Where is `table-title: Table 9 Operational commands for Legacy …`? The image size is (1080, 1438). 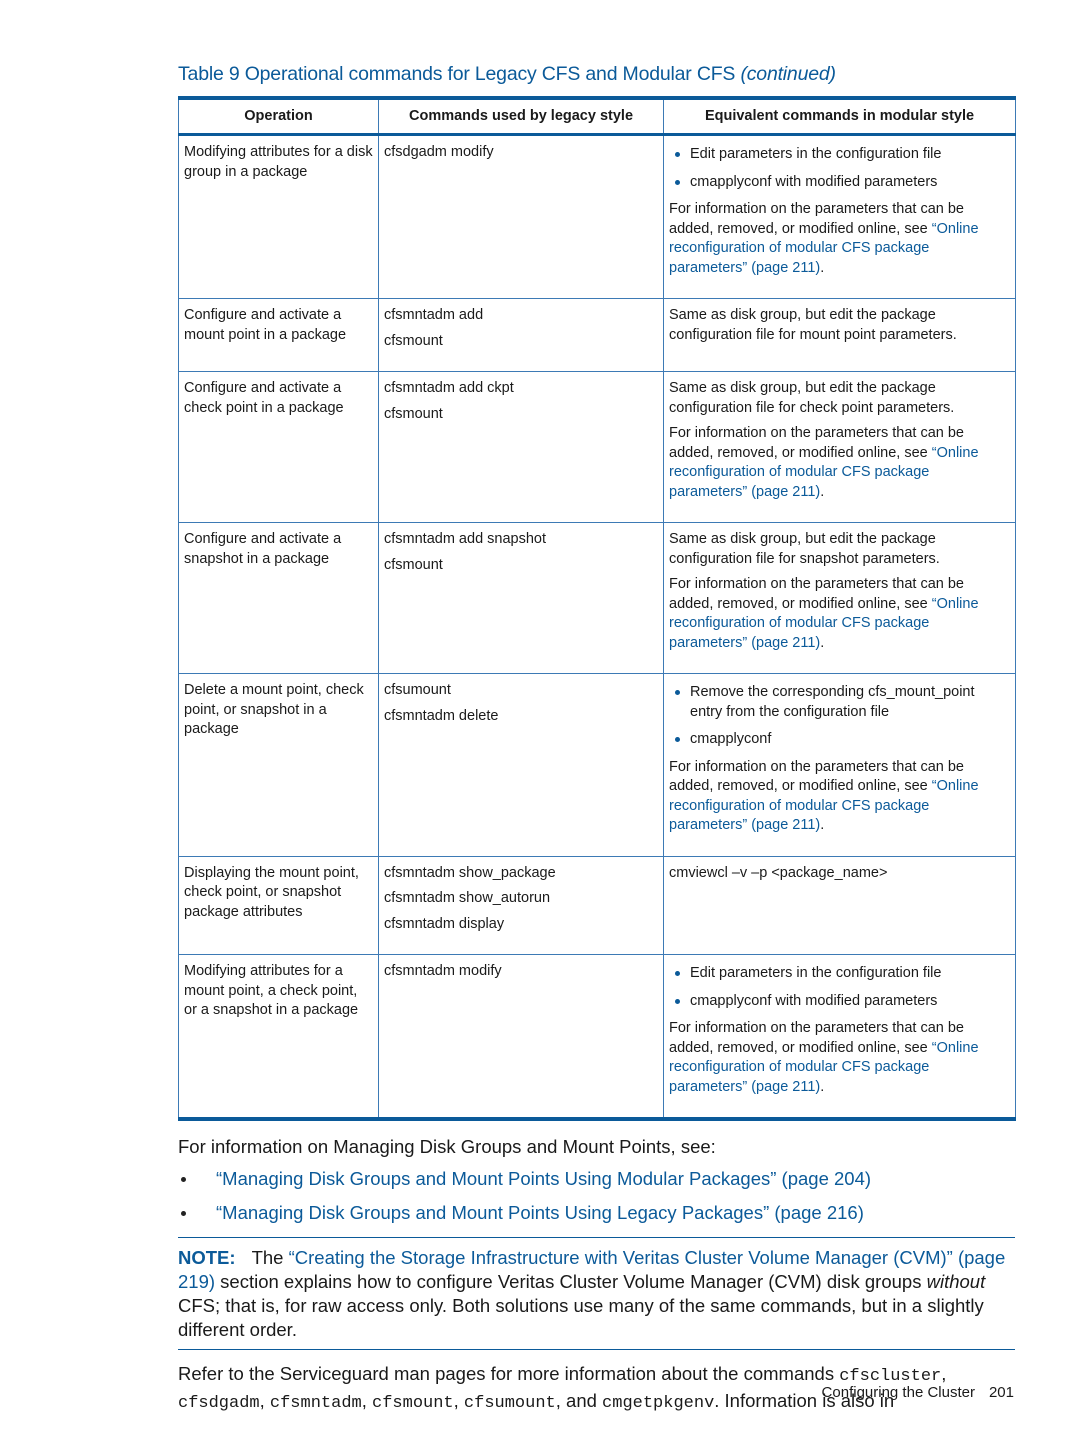
table-title: Table 9 Operational commands for Legacy … is located at coordinates (596, 74).